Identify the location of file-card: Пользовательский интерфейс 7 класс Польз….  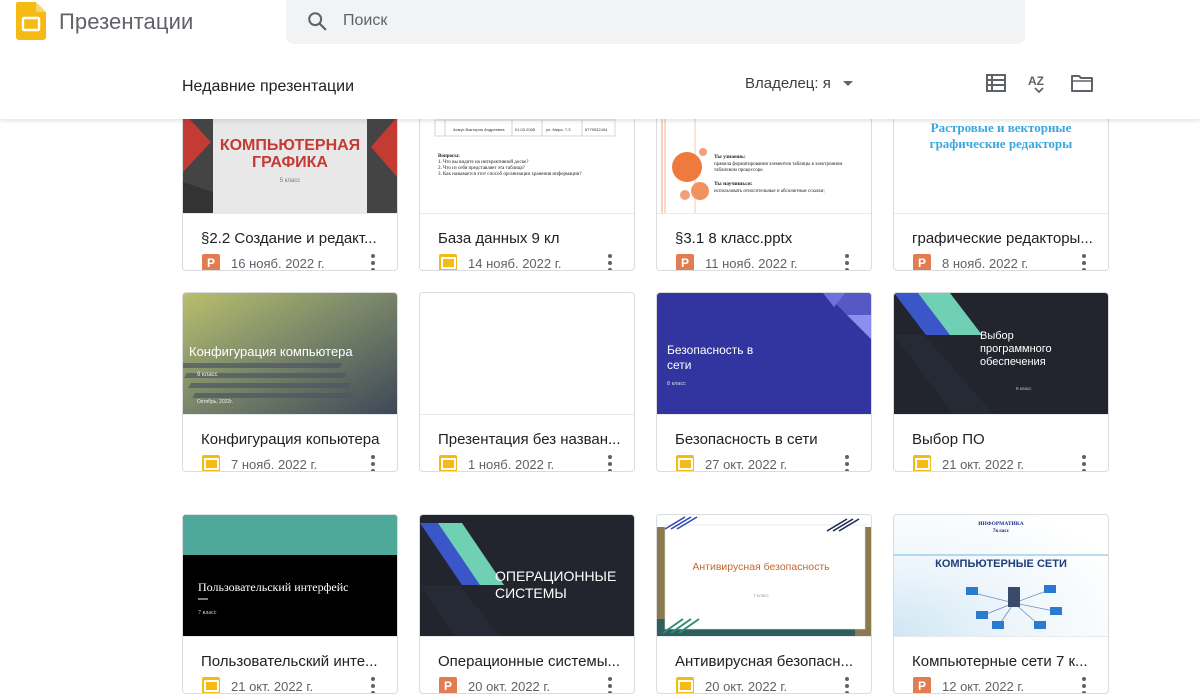
(290, 604).